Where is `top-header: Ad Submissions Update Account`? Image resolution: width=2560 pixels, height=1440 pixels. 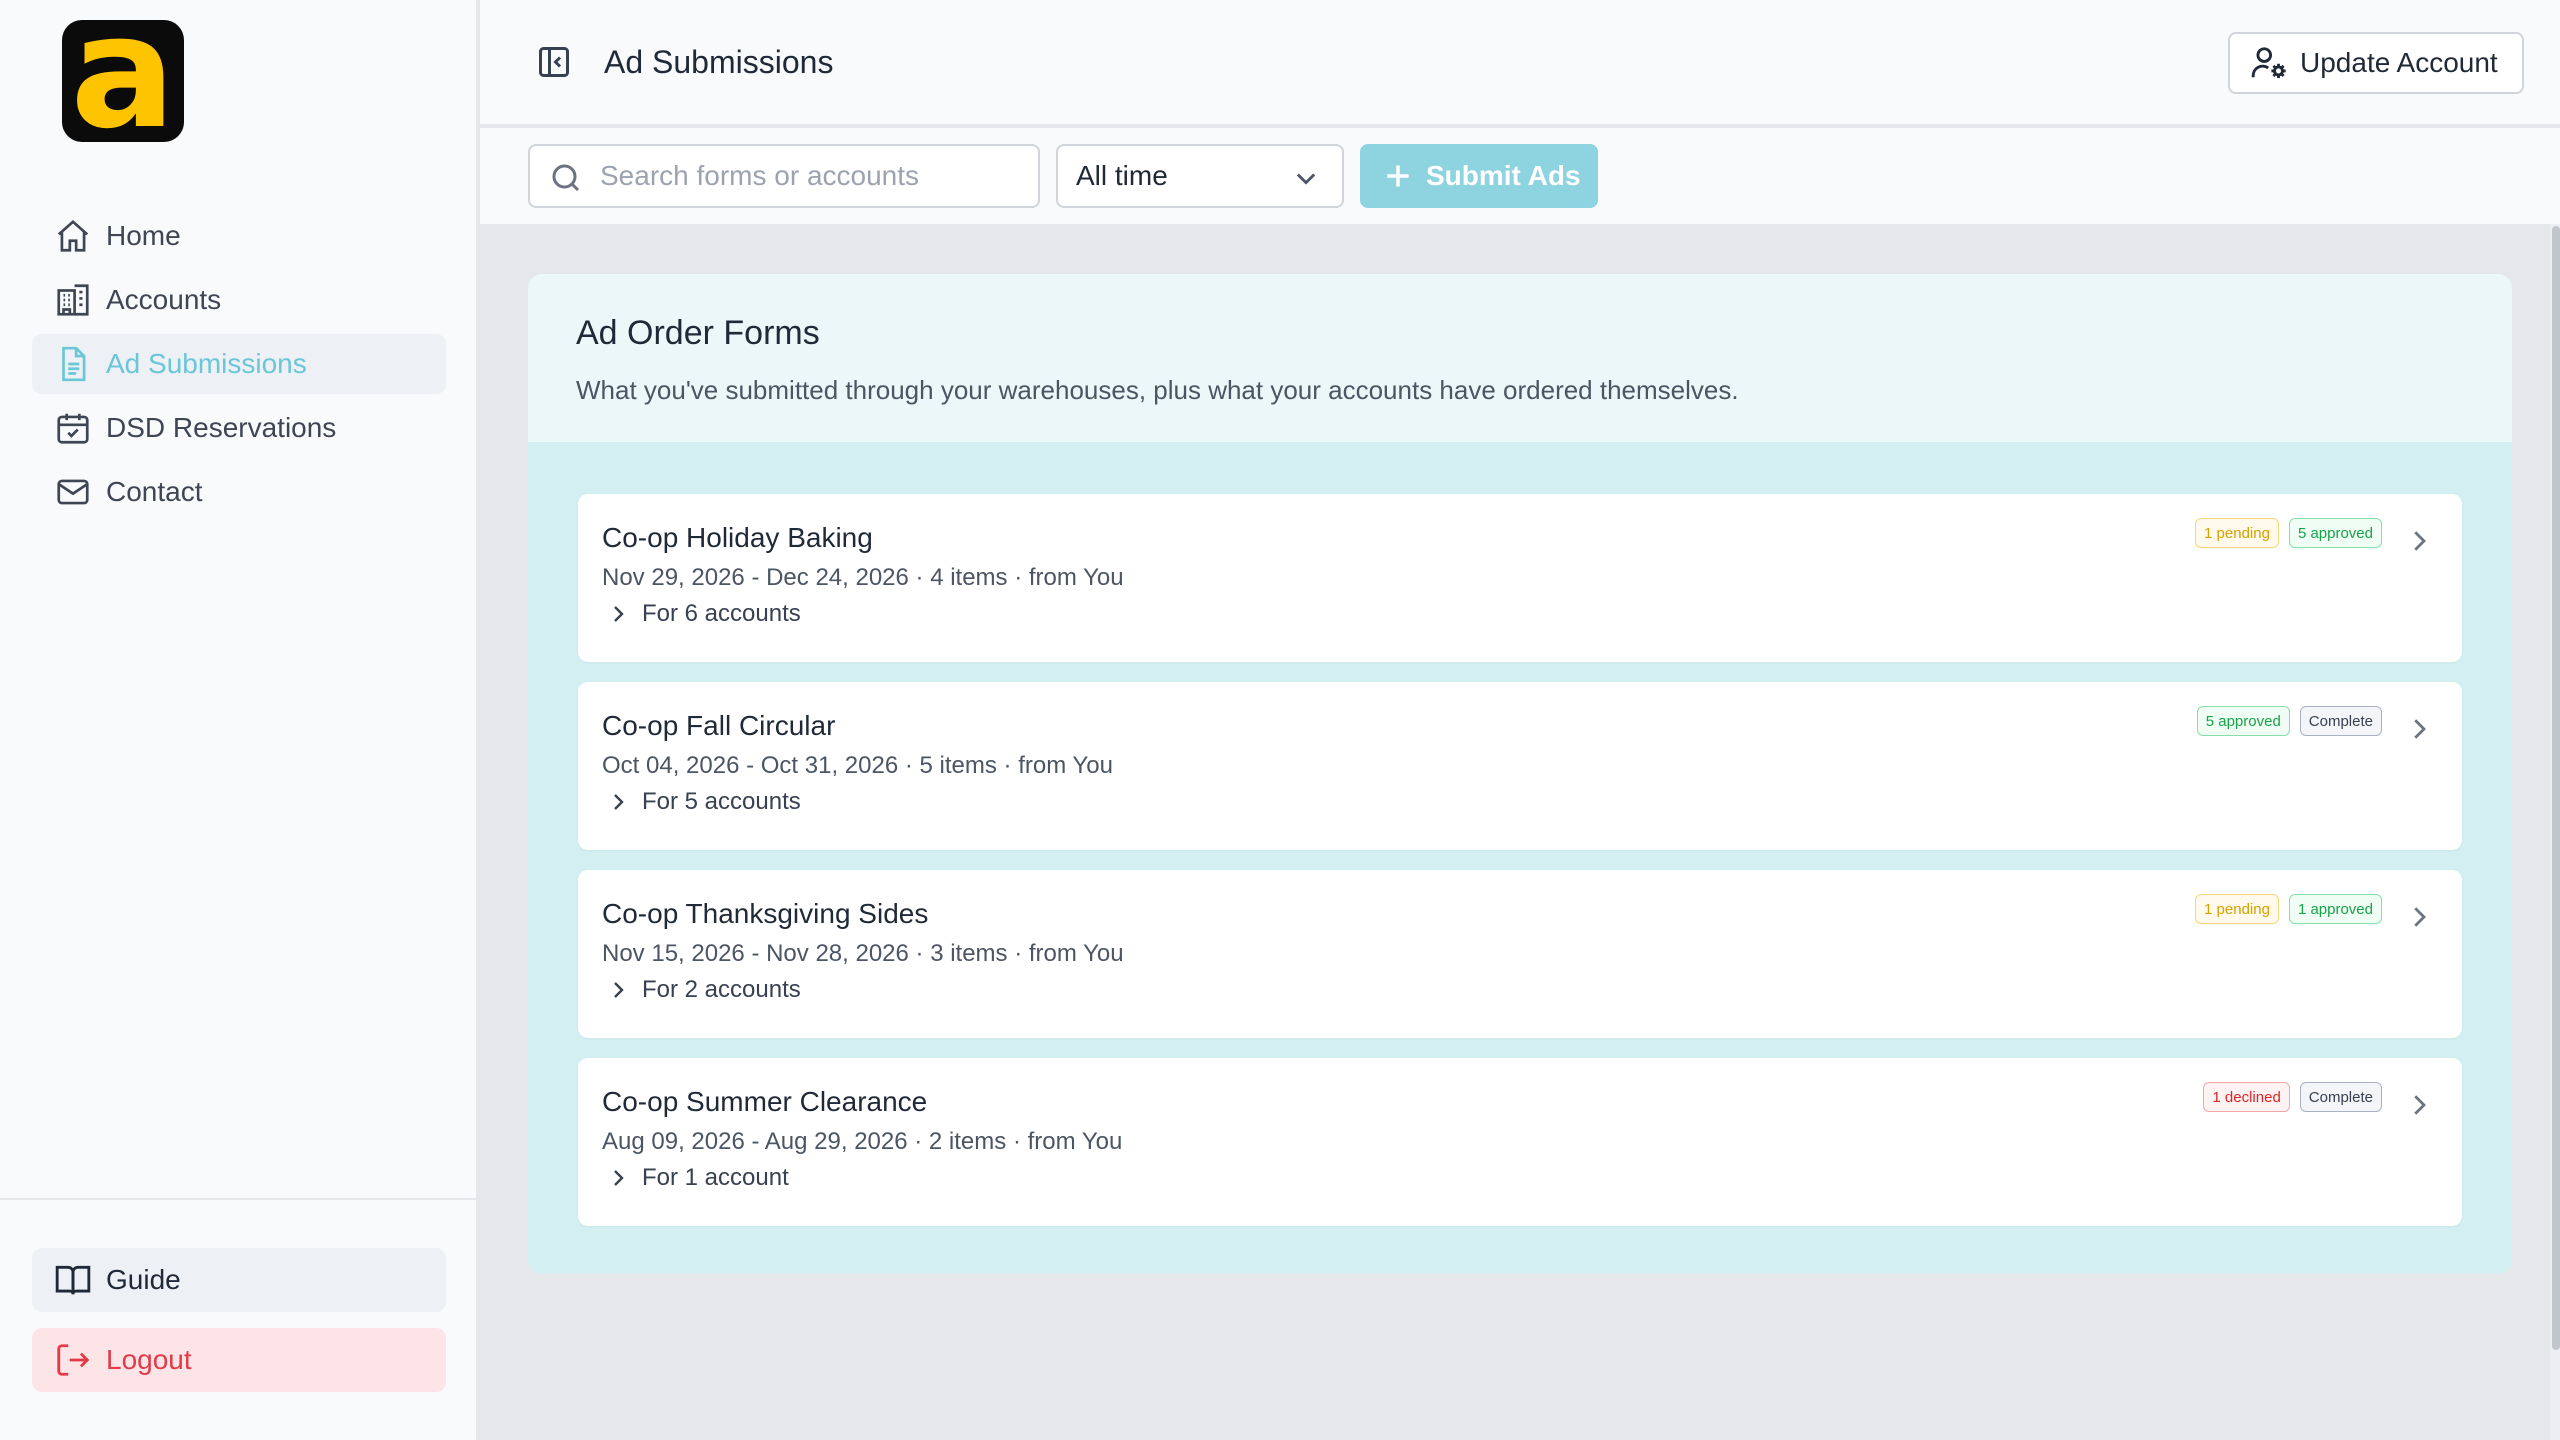
top-header: Ad Submissions Update Account is located at coordinates (1520, 63).